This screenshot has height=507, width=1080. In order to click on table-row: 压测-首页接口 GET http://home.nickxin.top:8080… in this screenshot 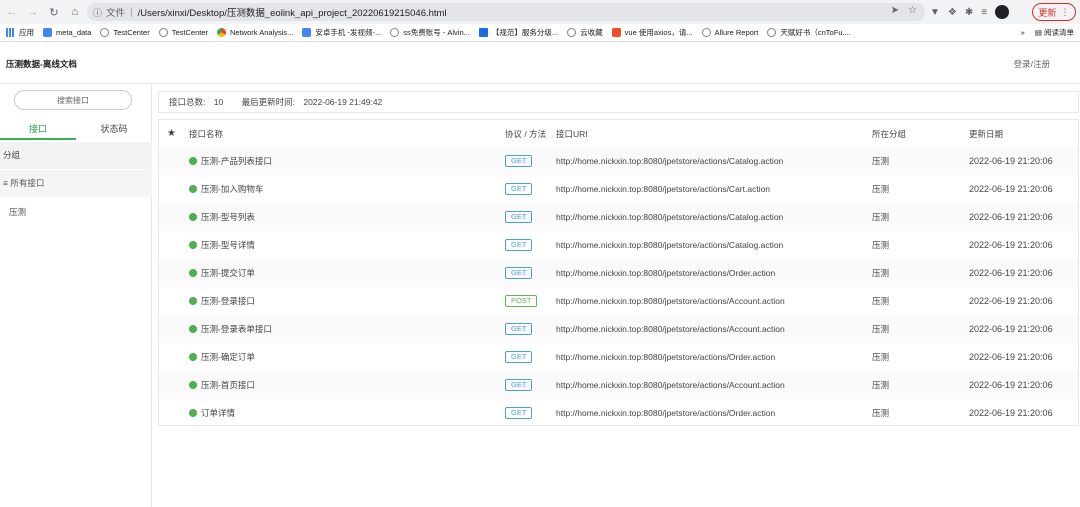, I will do `click(618, 385)`.